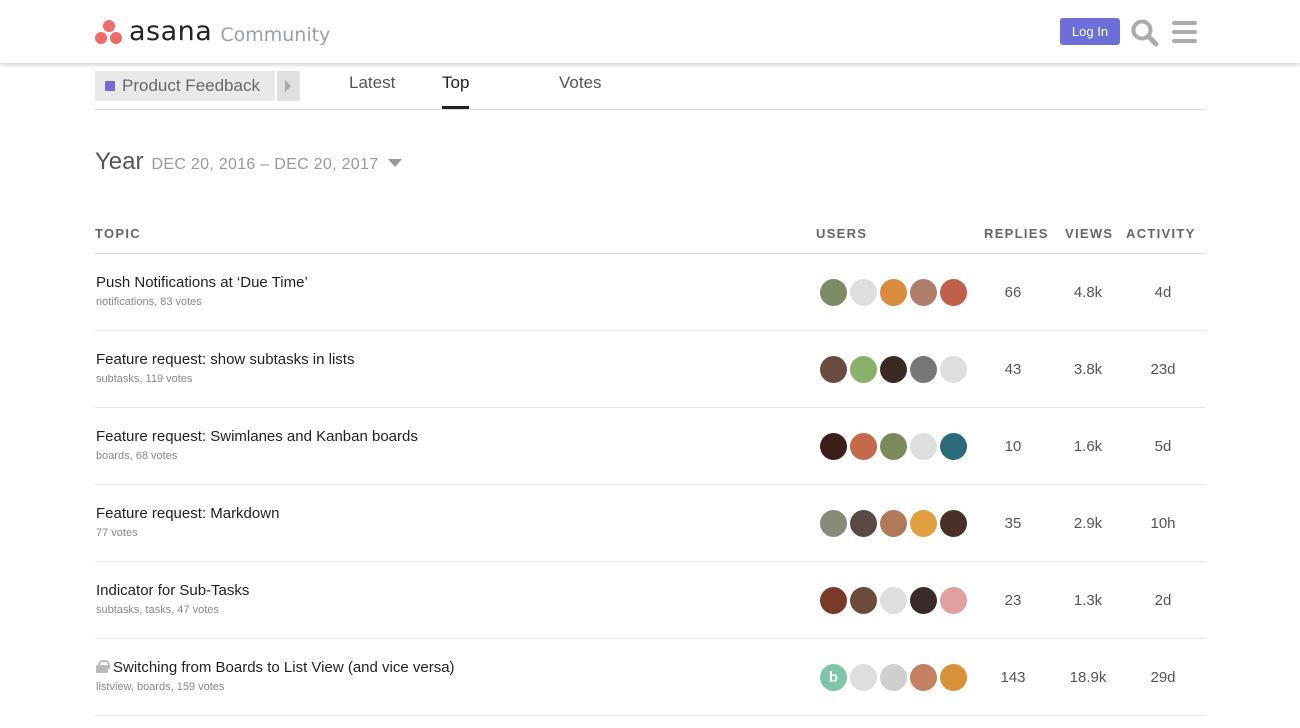 This screenshot has height=728, width=1300. Describe the element at coordinates (110, 86) in the screenshot. I see `category-color-swatch` at that location.